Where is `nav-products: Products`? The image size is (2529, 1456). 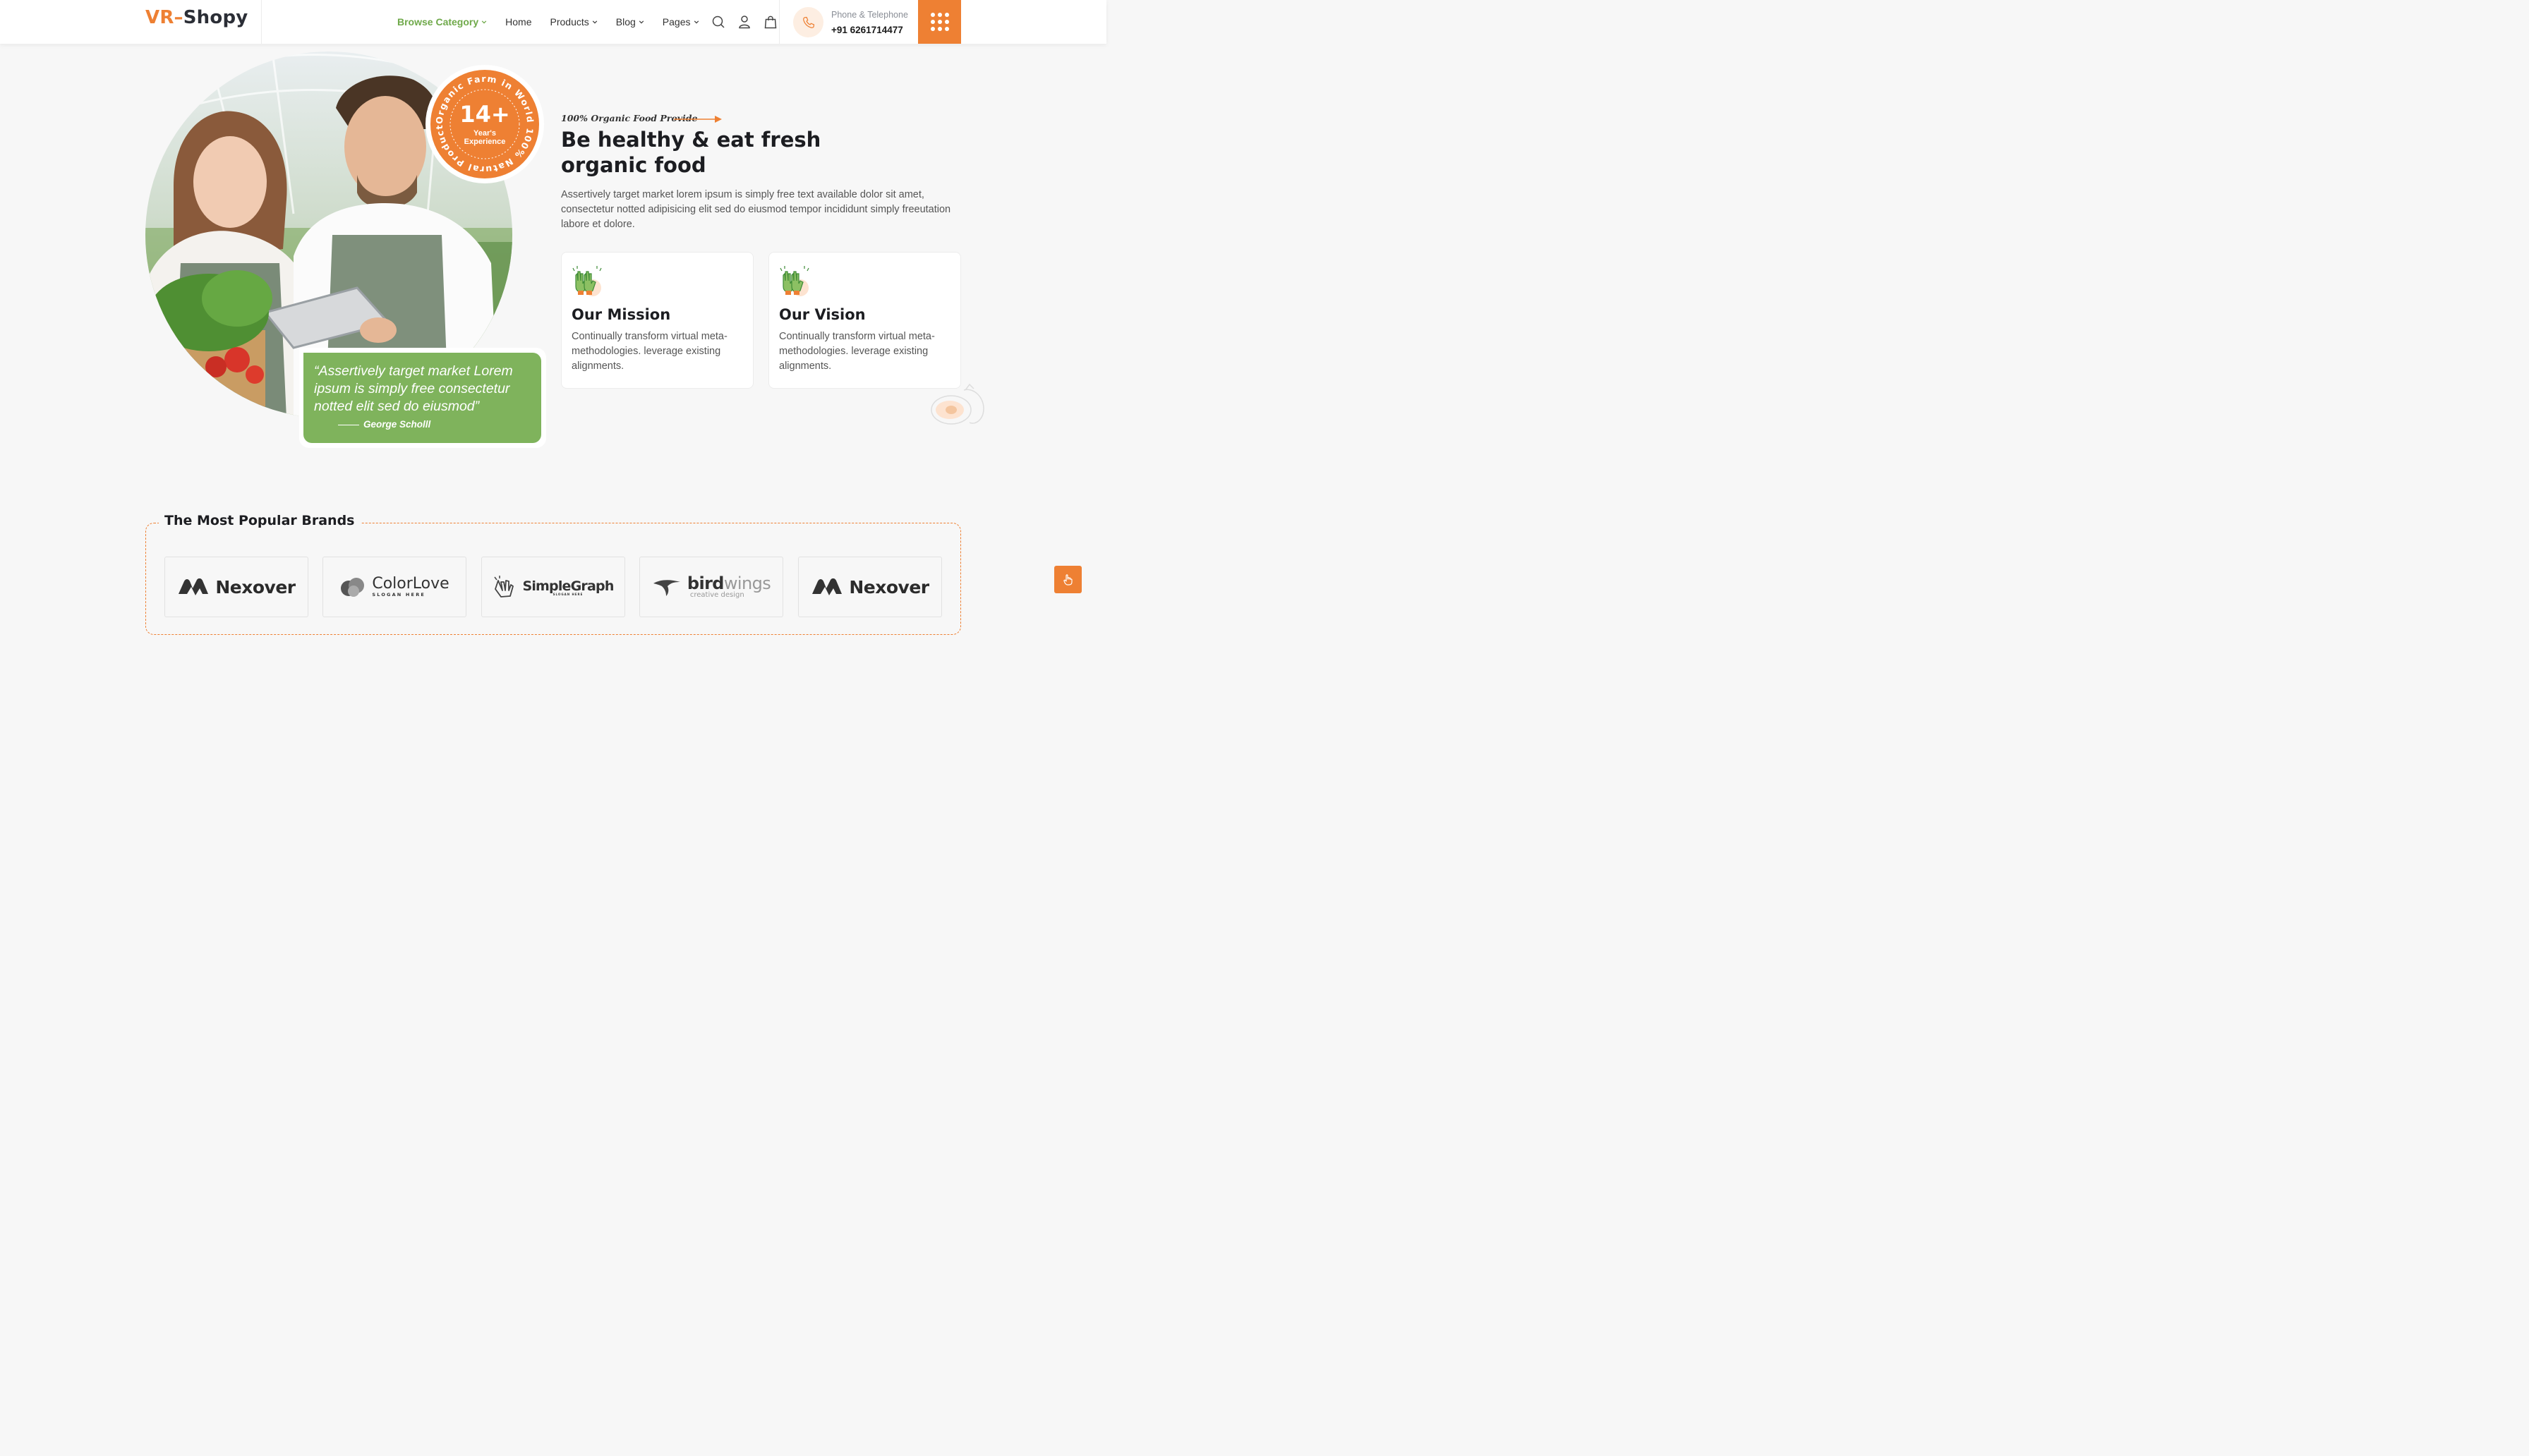
nav-products: Products is located at coordinates (574, 22).